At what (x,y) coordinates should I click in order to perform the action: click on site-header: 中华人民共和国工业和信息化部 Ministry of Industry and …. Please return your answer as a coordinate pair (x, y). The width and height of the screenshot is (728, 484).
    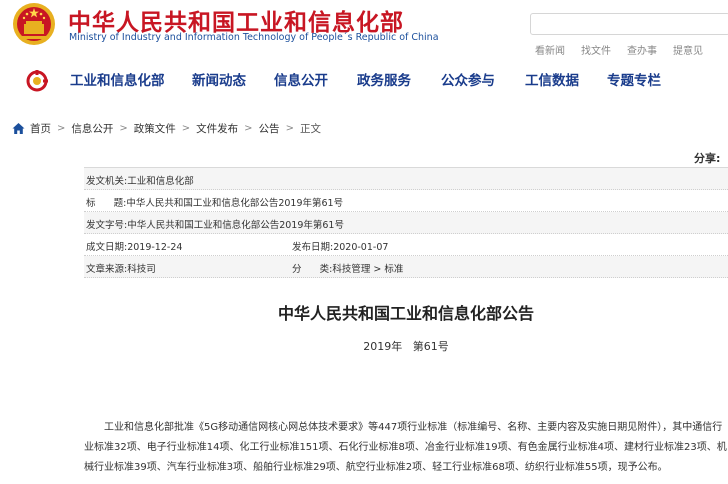
    Looking at the image, I should click on (364, 29).